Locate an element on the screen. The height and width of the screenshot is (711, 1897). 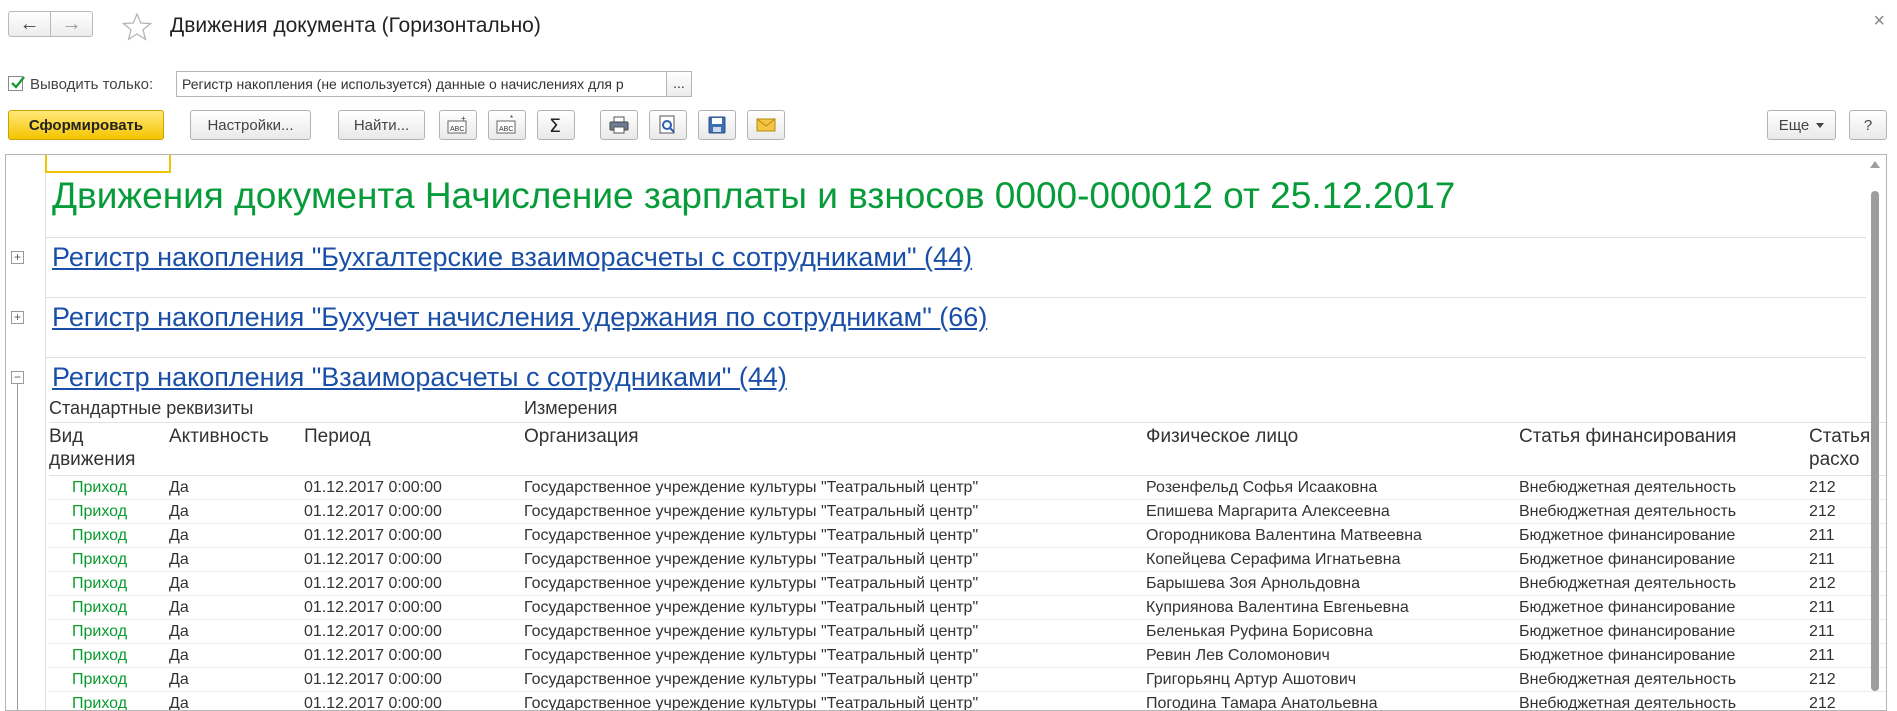
group-header-standard: Стандартные реквизиты is located at coordinates (151, 408).